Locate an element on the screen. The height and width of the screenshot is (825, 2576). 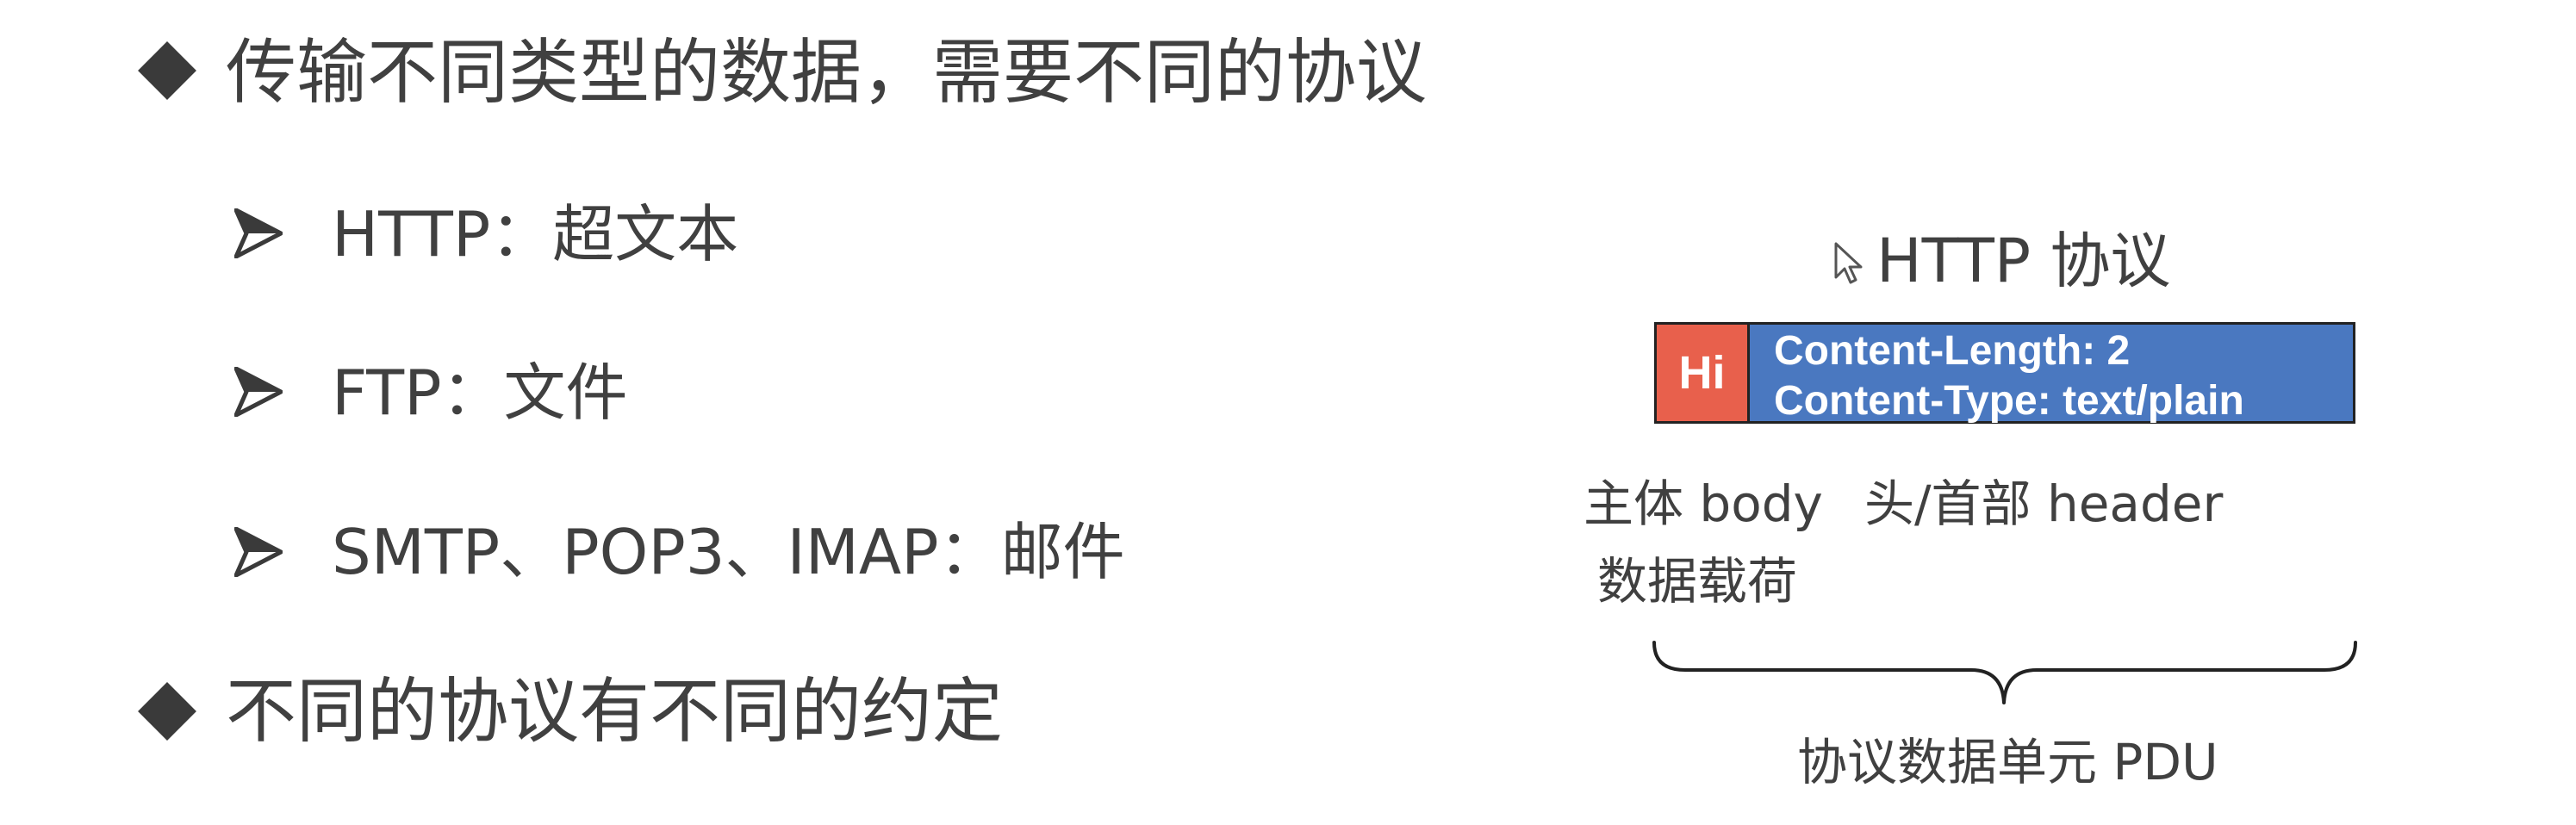
diagram-title: HTTP 协议 is located at coordinates (2024, 261).